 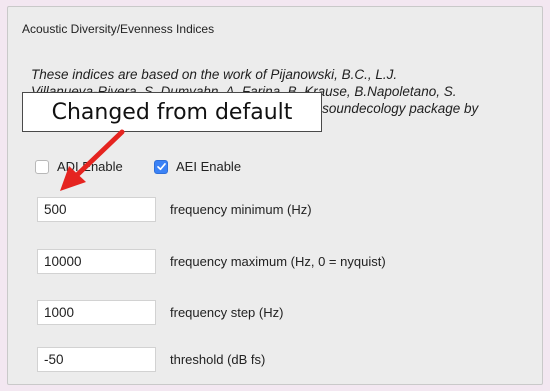 What do you see at coordinates (96, 261) in the screenshot?
I see `frequency-maximum-input: 10000` at bounding box center [96, 261].